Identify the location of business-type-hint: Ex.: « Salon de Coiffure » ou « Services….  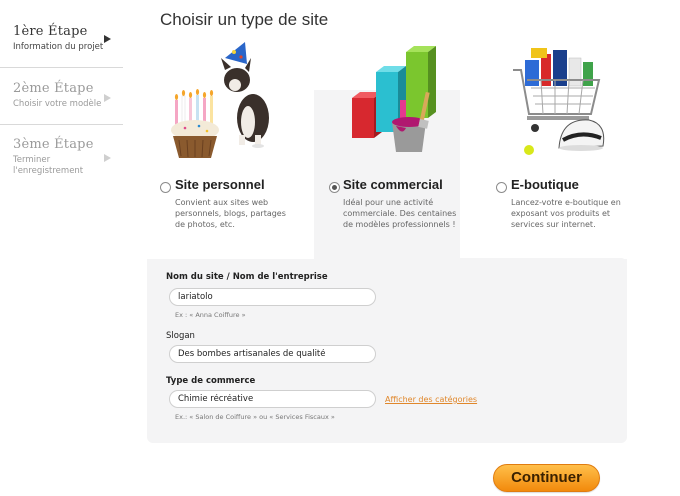
(255, 417).